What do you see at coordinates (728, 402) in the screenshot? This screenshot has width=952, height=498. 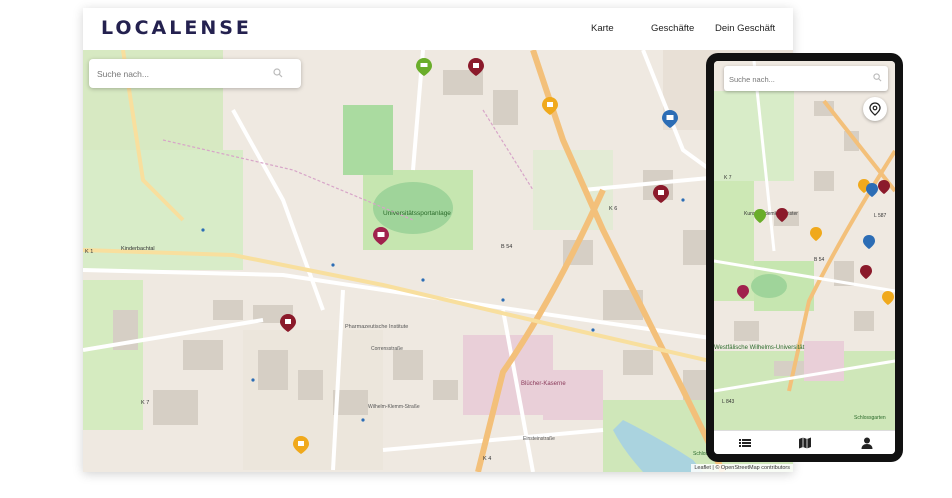 I see `mobile-label-l843: L 843` at bounding box center [728, 402].